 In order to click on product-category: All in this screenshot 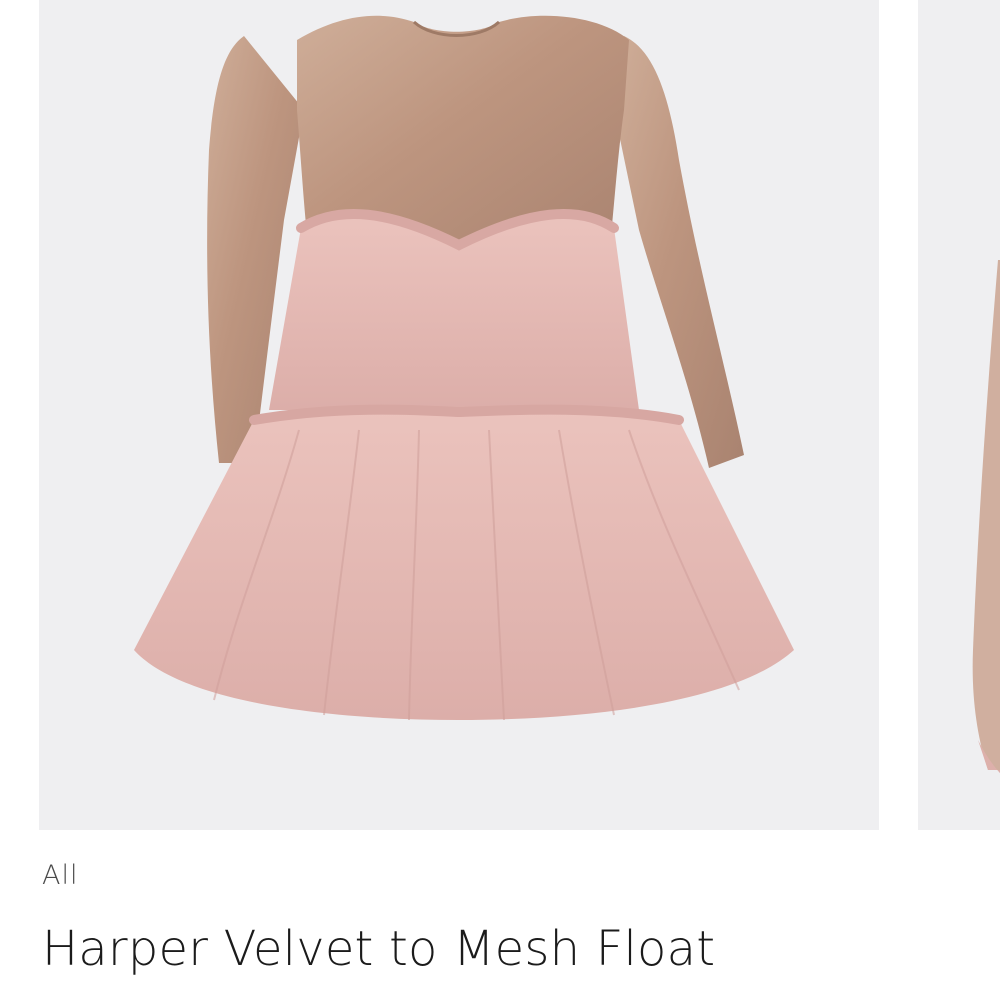, I will do `click(60, 875)`.